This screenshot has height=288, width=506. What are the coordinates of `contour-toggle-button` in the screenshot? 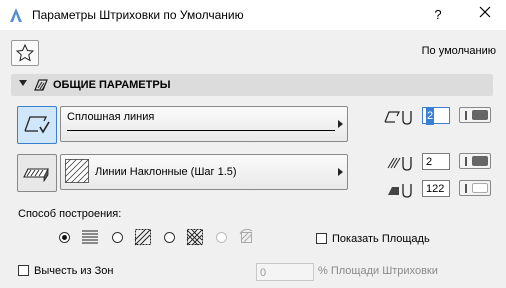 It's located at (37, 125).